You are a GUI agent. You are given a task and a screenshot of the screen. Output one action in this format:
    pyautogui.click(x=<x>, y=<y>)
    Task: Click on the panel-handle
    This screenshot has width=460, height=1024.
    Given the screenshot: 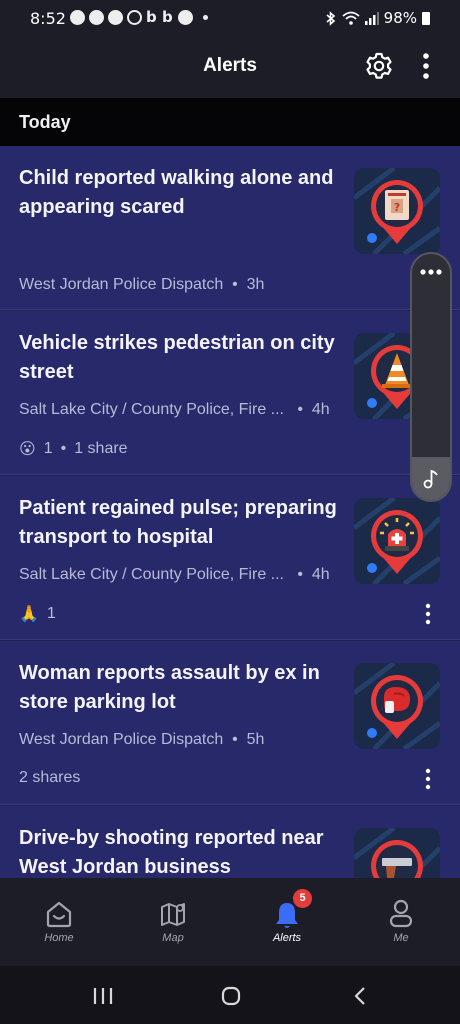 What is the action you would take?
    pyautogui.click(x=431, y=478)
    